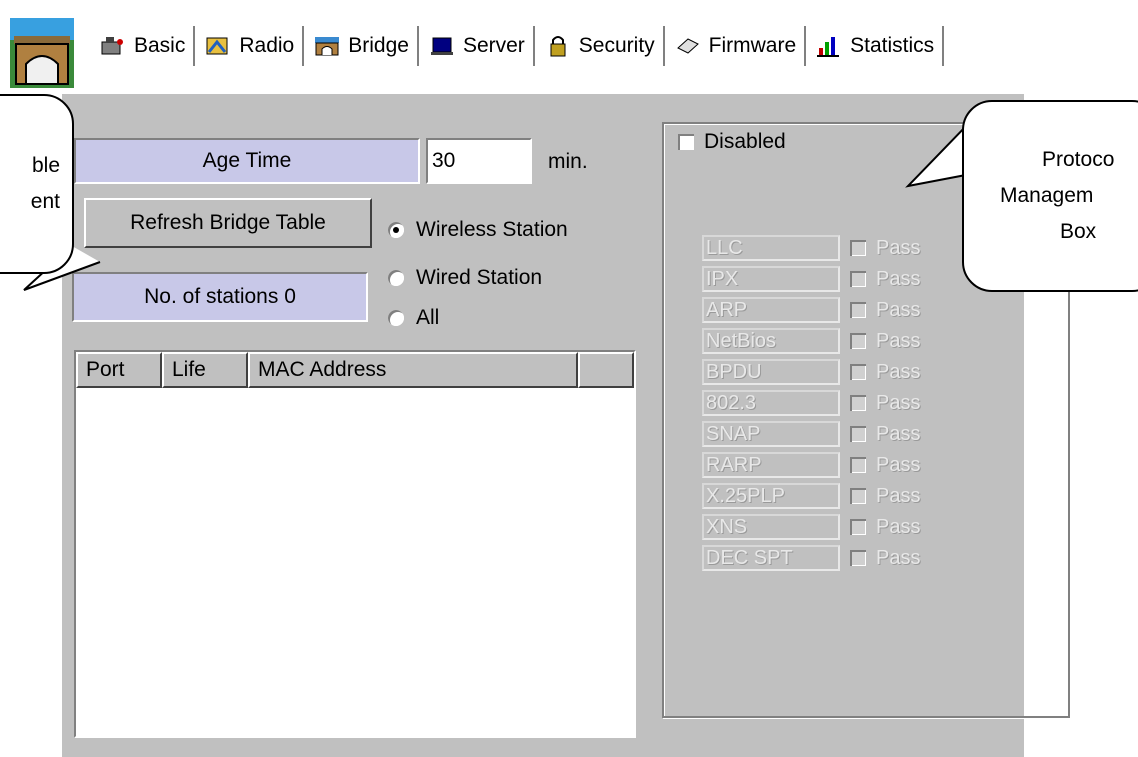 This screenshot has width=1138, height=757. Describe the element at coordinates (568, 161) in the screenshot. I see `age-time-unit: min.` at that location.